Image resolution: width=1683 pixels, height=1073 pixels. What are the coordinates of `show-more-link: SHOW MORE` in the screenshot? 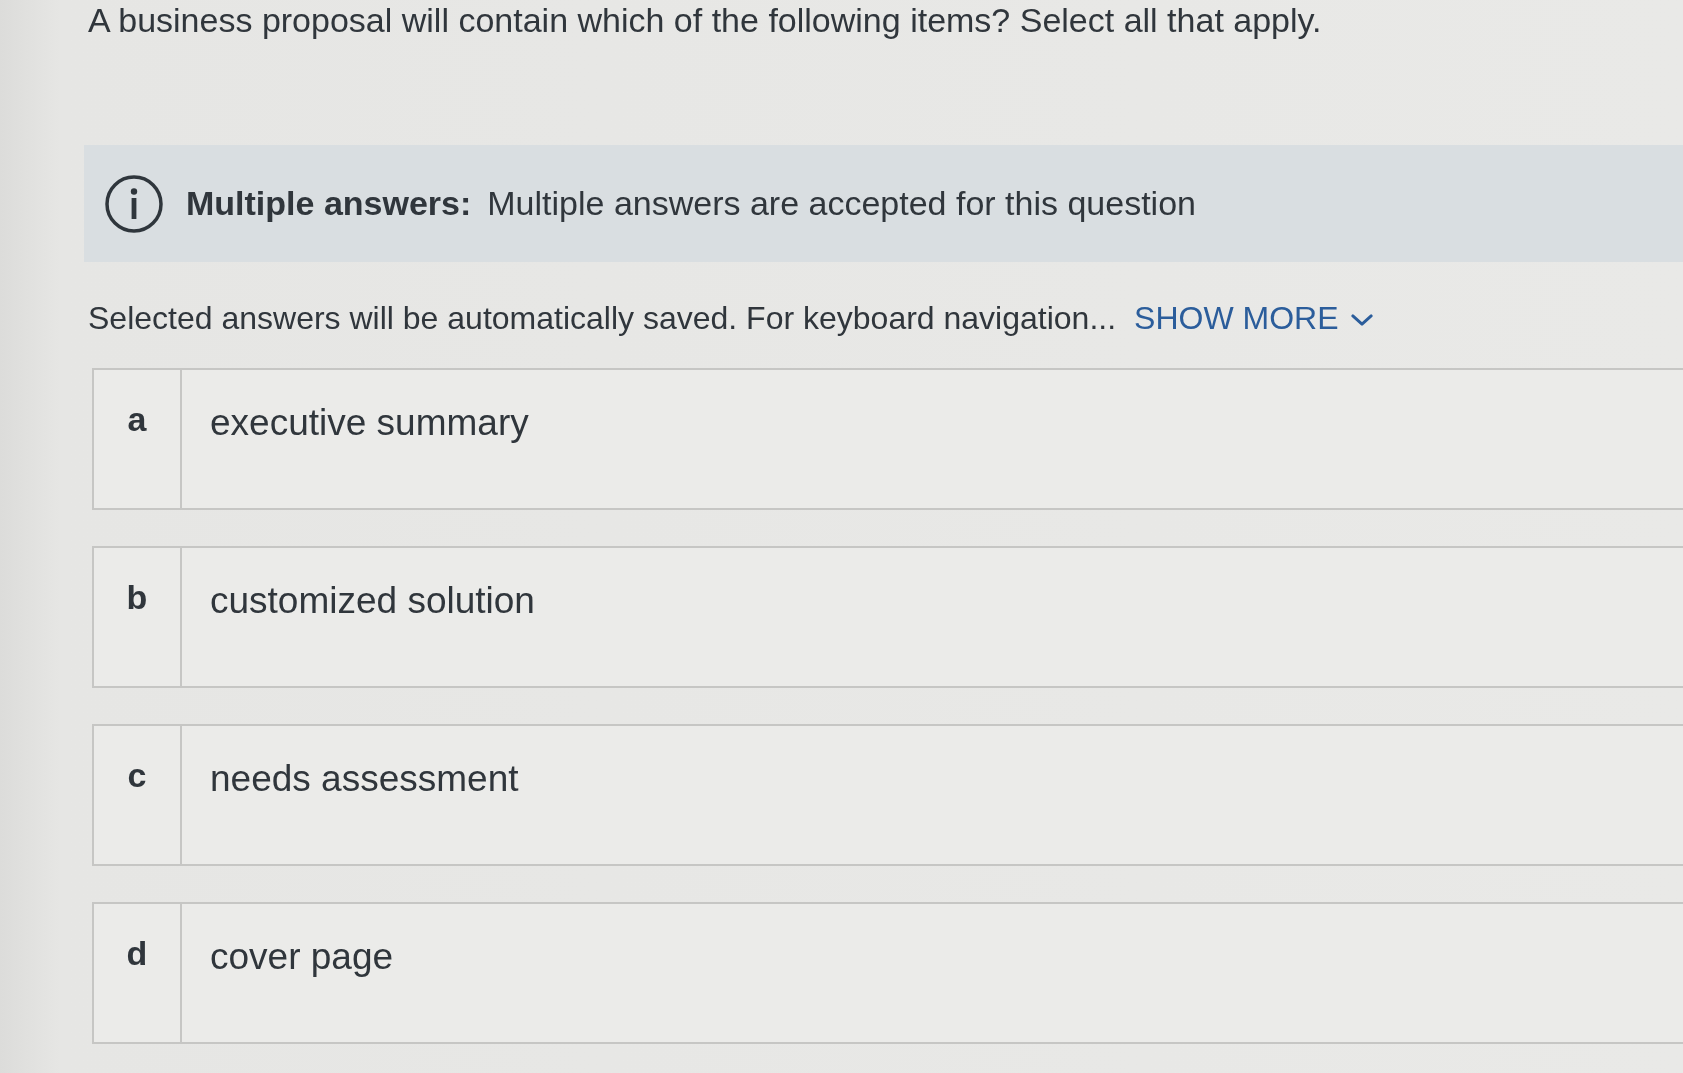 It's located at (1253, 318).